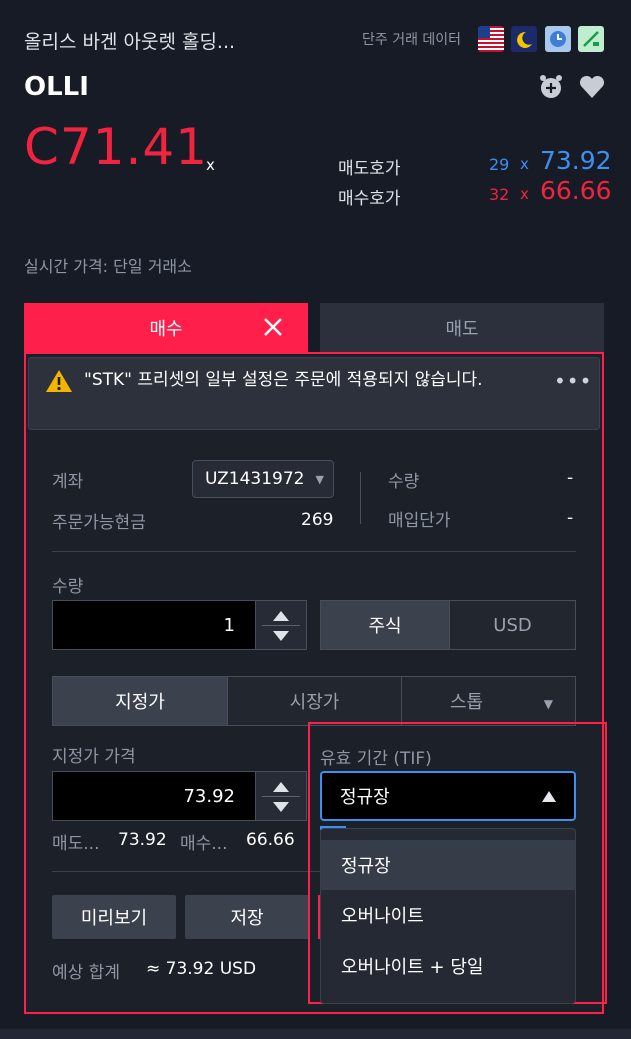 The image size is (631, 1039). I want to click on tif-label: 유효 기간 (TIF), so click(376, 759).